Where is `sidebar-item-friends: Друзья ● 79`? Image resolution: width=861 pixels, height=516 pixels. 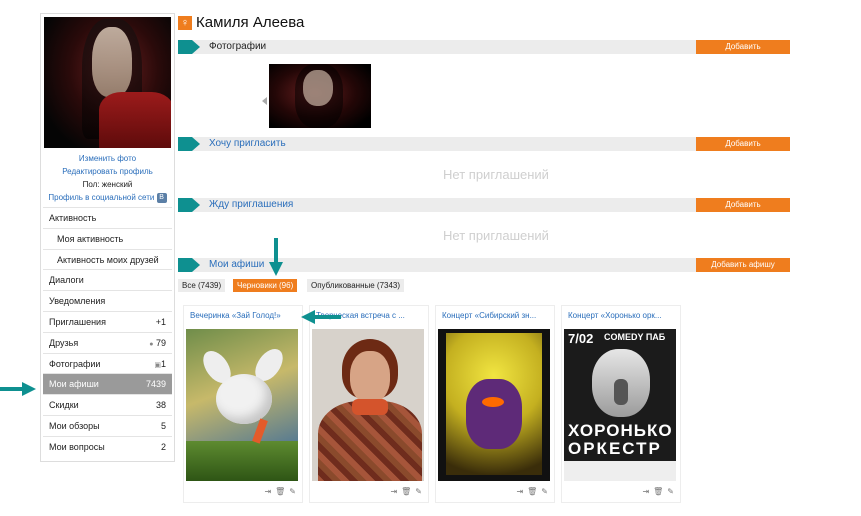
sidebar-item-friends: Друзья ● 79 is located at coordinates (107, 342).